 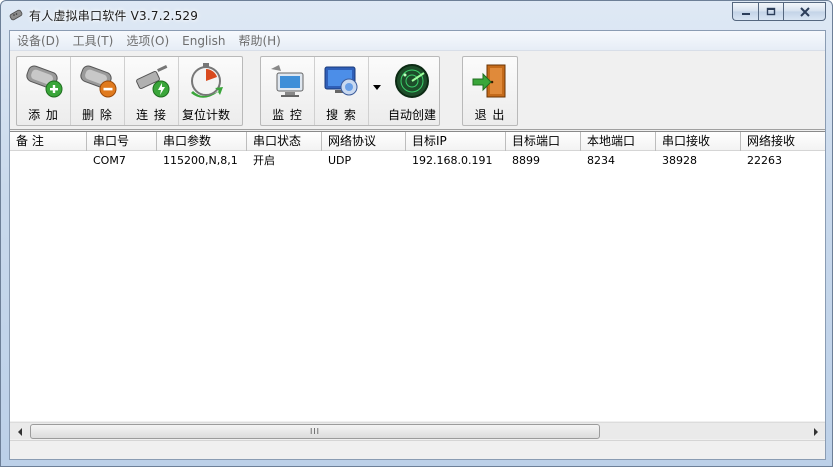 I want to click on reset-count-button-label: 复位计数, so click(x=205, y=115).